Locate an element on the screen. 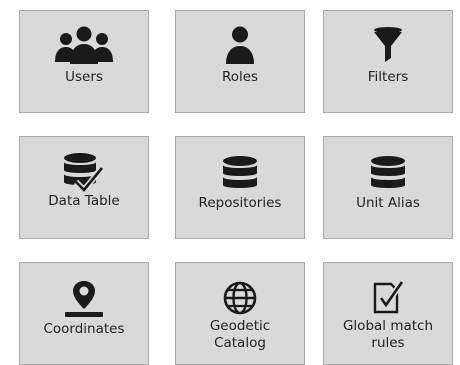 This screenshot has height=365, width=460. roles-label: Roles is located at coordinates (240, 77).